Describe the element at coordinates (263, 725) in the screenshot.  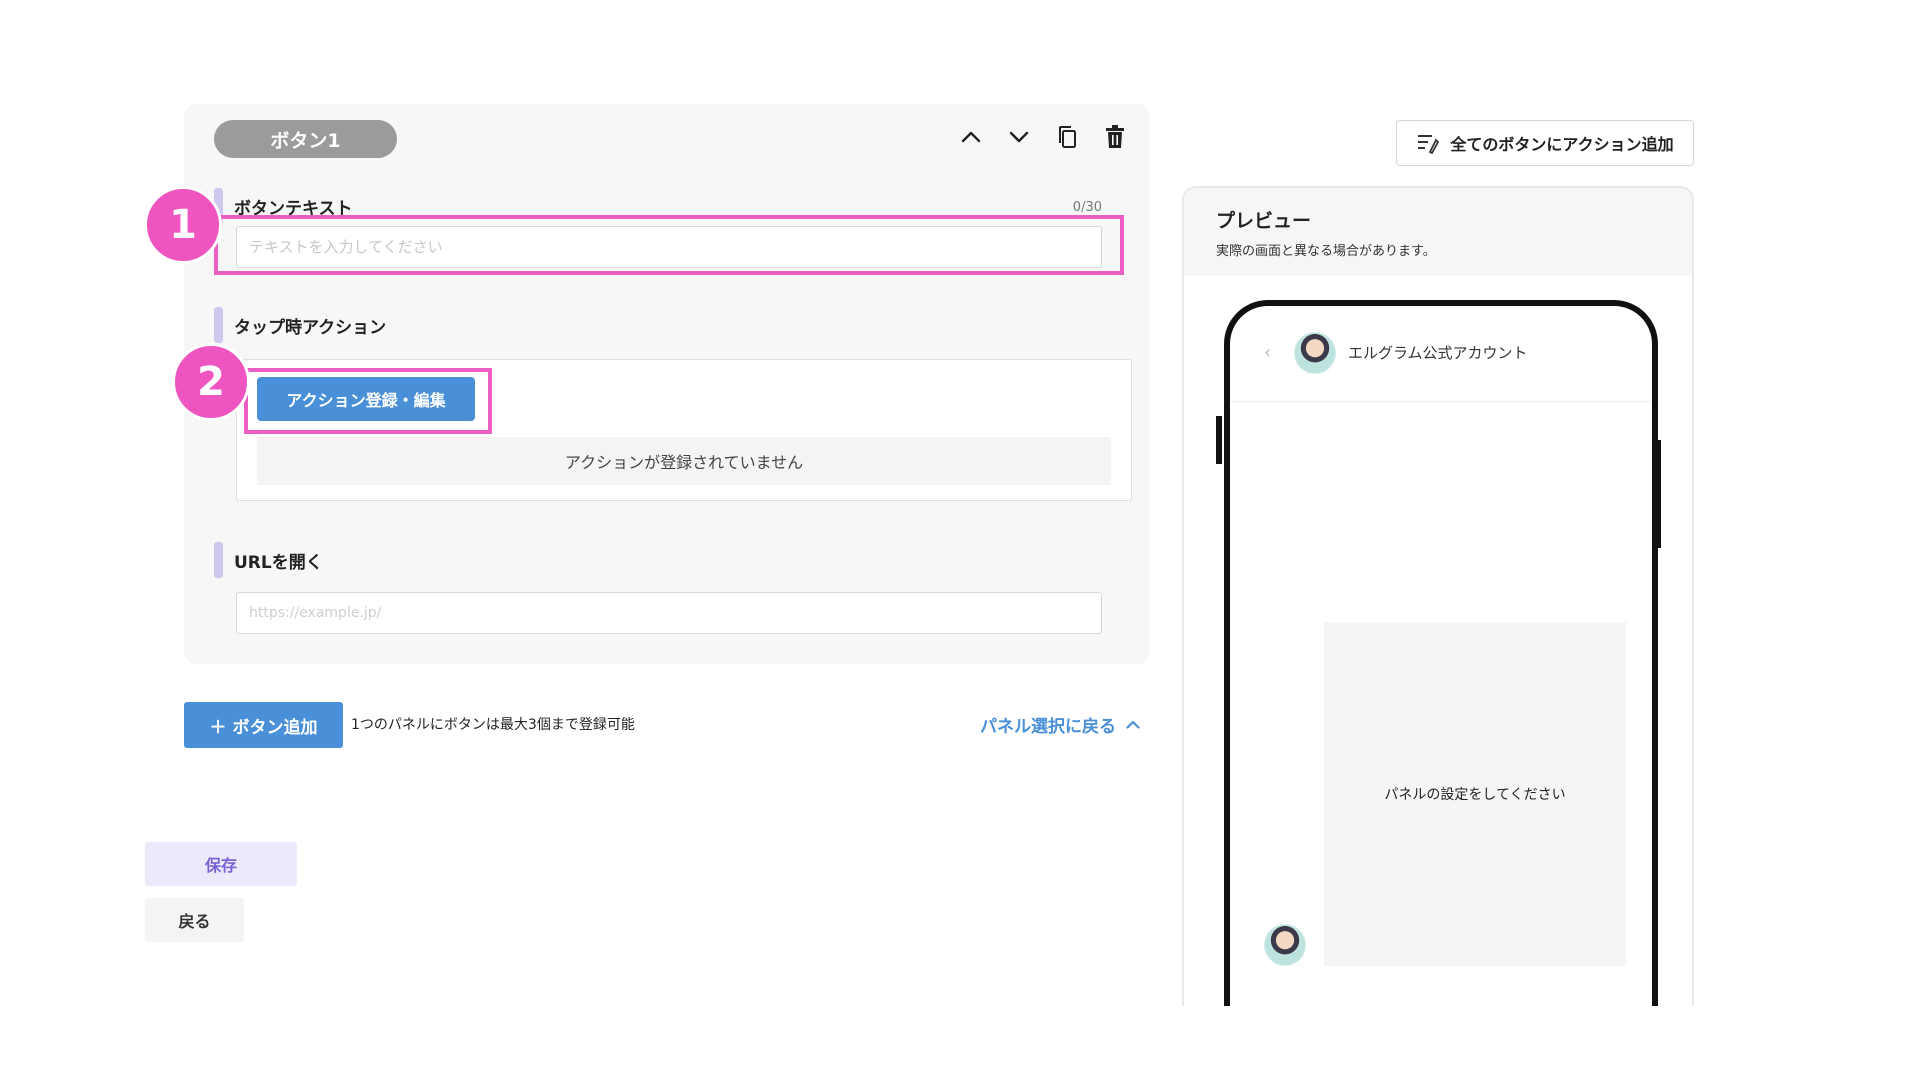
I see `add-button-button: ＋ ボタン追加` at that location.